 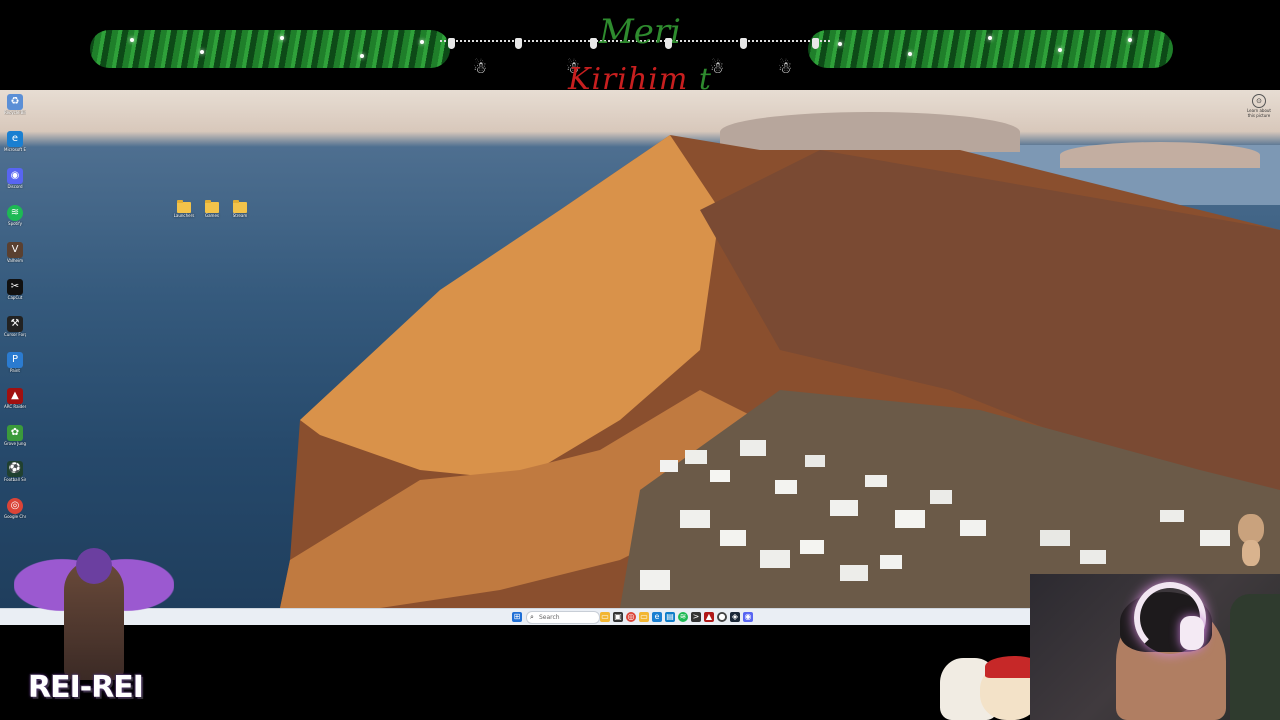 I want to click on reindeer-decoration, so click(x=1250, y=535).